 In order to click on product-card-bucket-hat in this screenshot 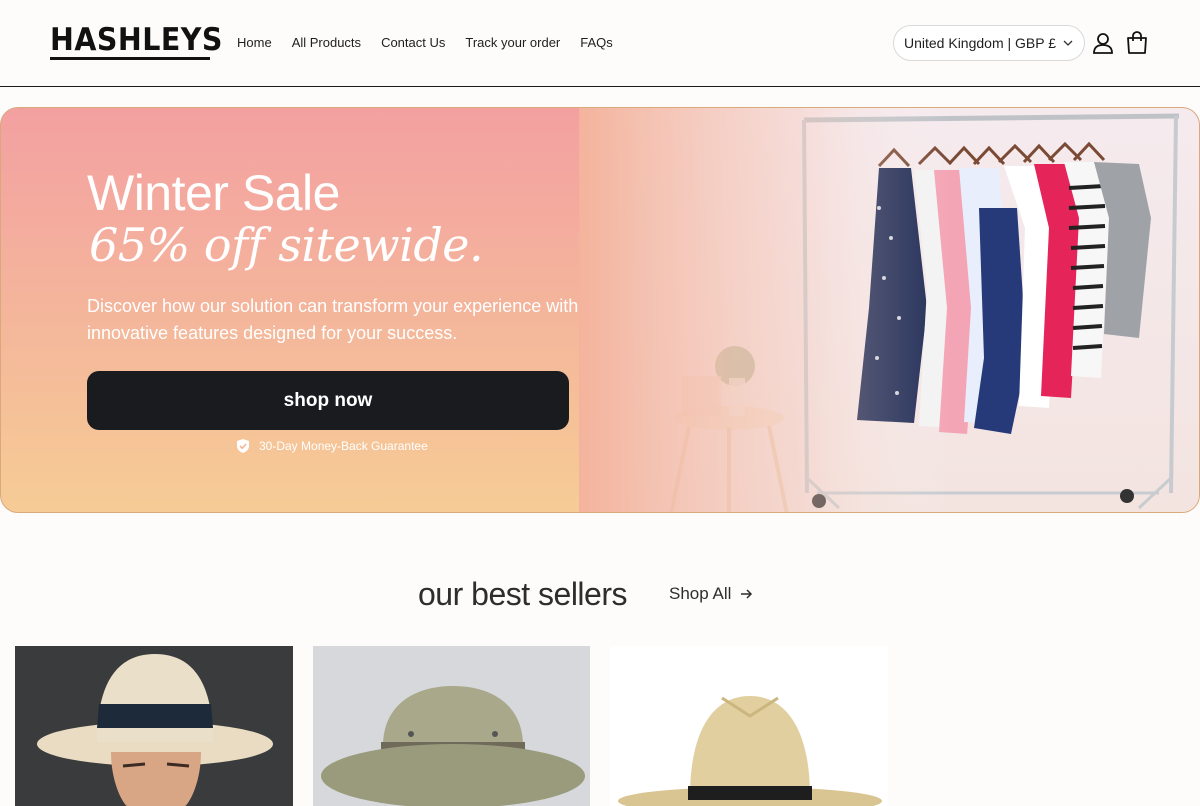, I will do `click(451, 726)`.